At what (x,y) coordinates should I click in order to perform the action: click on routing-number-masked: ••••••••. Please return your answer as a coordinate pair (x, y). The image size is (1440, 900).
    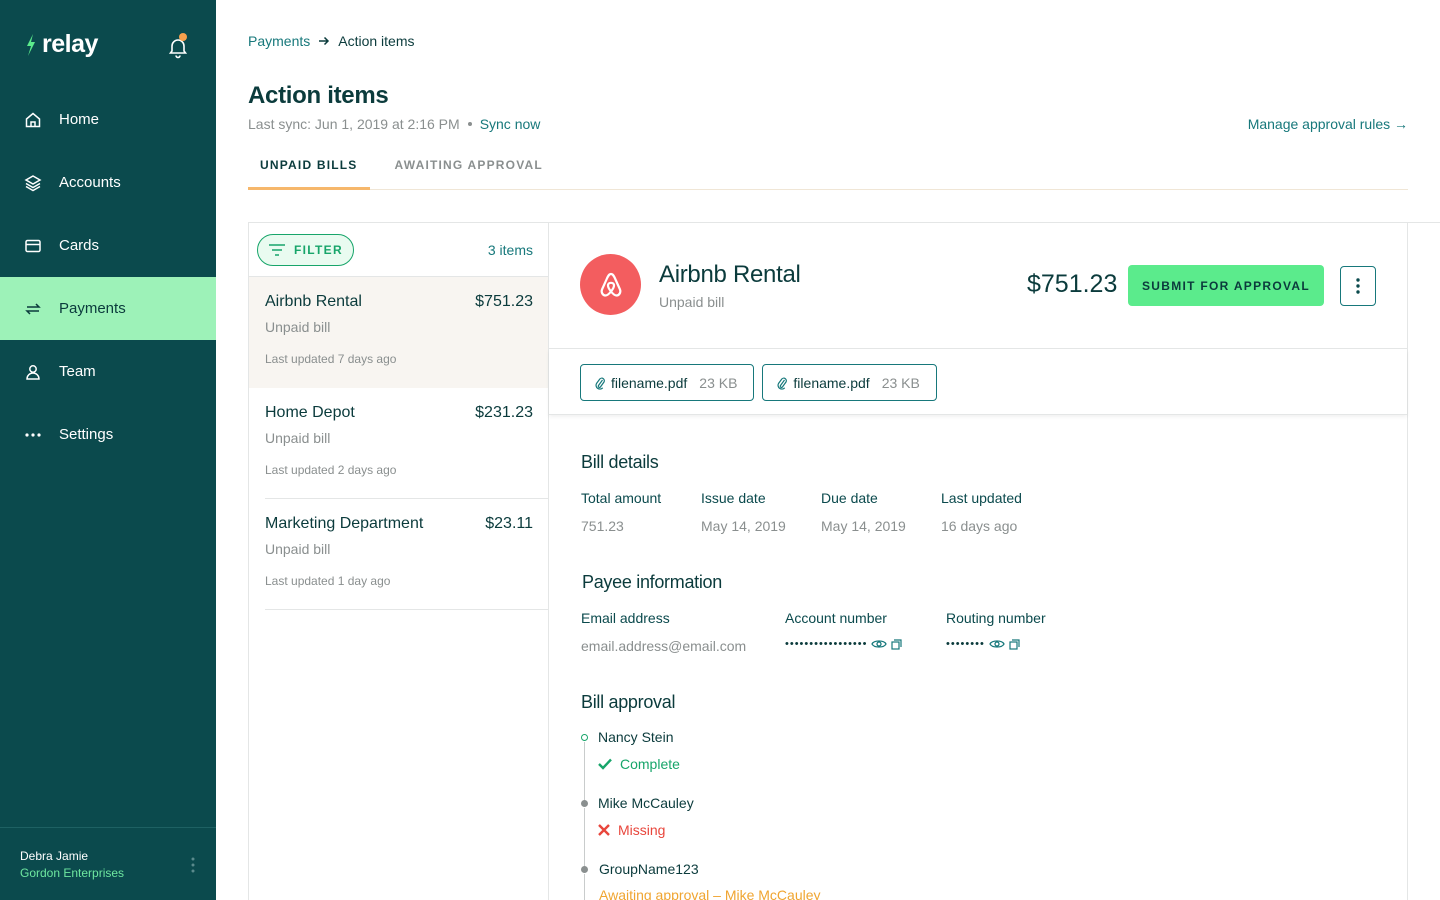
    Looking at the image, I should click on (965, 644).